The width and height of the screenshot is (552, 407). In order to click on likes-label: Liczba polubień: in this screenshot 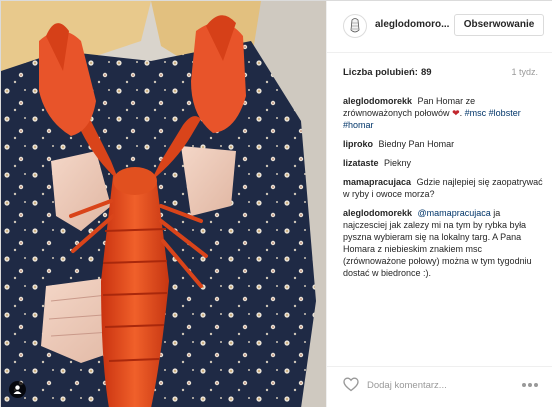, I will do `click(380, 72)`.